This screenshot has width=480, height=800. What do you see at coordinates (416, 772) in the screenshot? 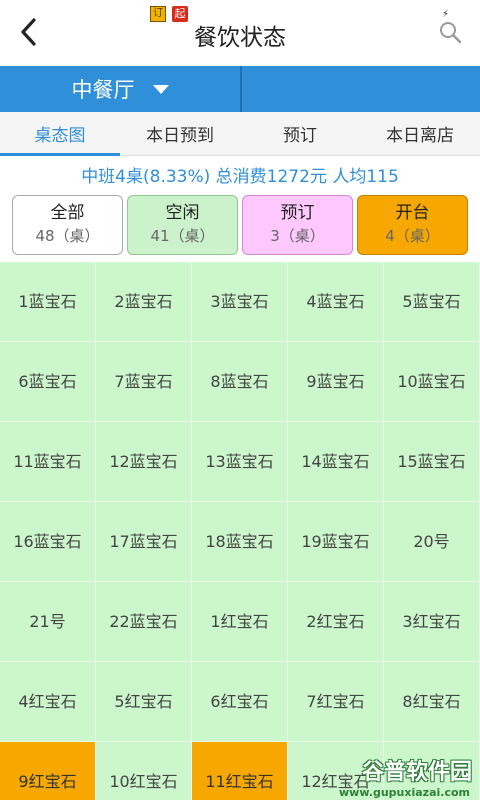
I see `watermark-title: 谷普软件园` at bounding box center [416, 772].